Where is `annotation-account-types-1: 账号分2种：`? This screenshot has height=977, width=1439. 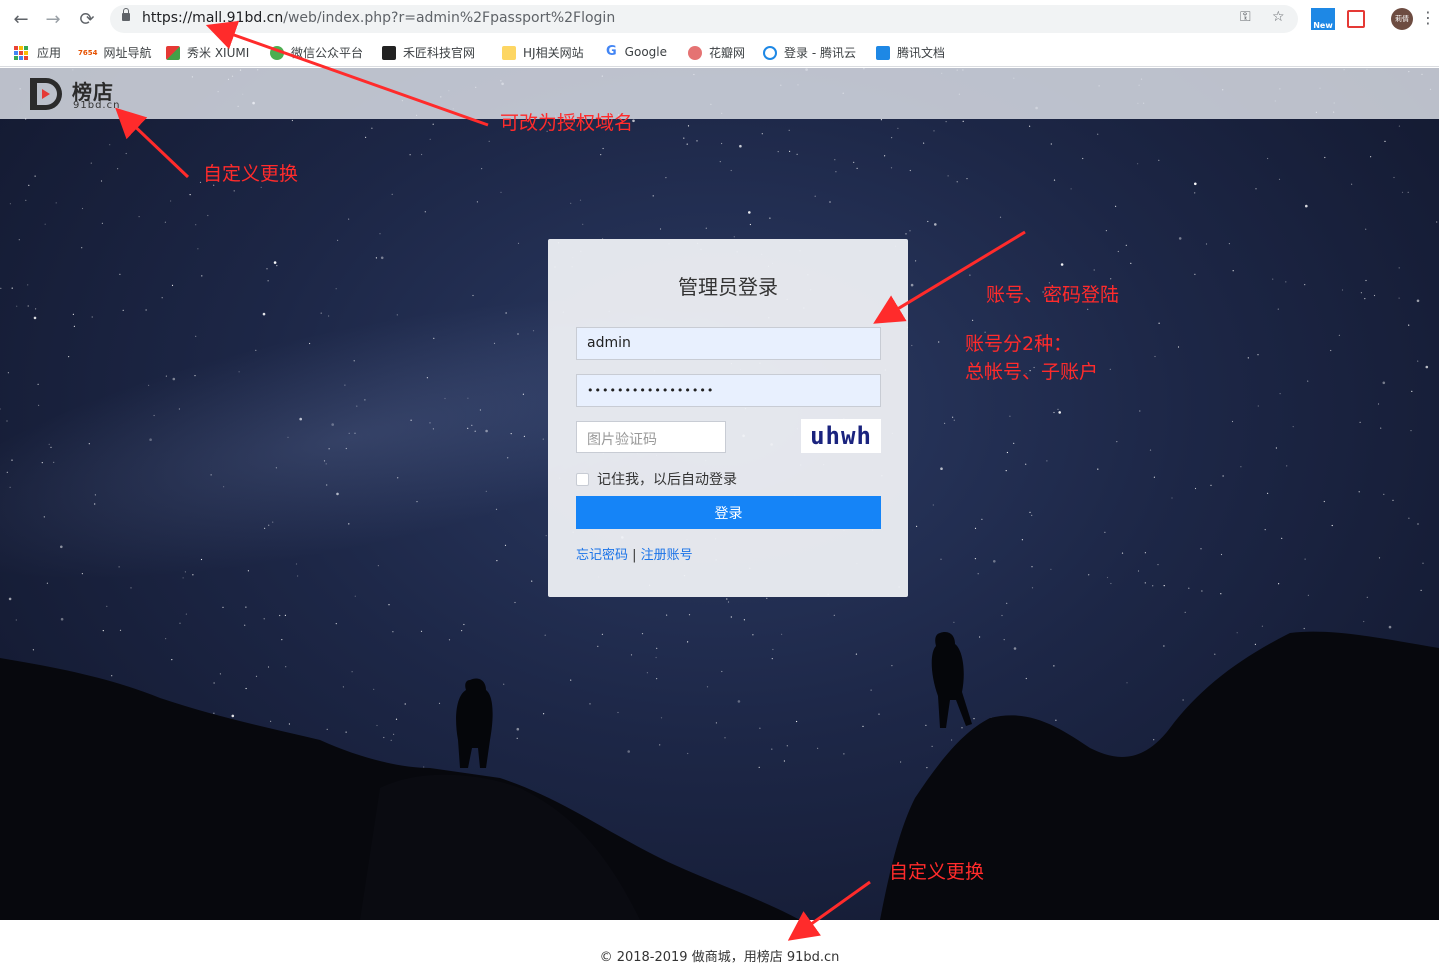
annotation-account-types-1: 账号分2种： is located at coordinates (1019, 344).